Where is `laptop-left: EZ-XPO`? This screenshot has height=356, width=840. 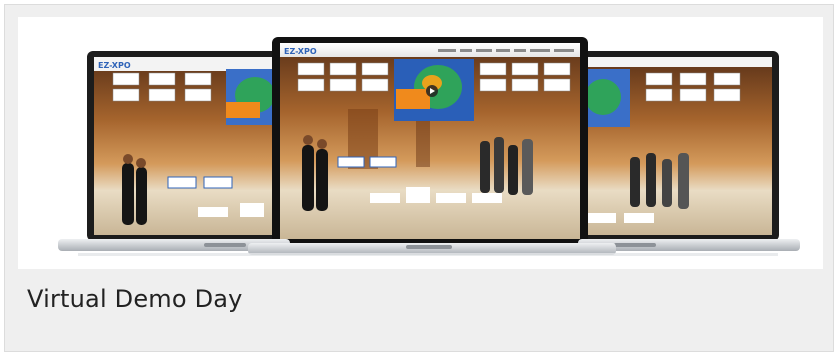 laptop-left: EZ-XPO is located at coordinates (189, 146).